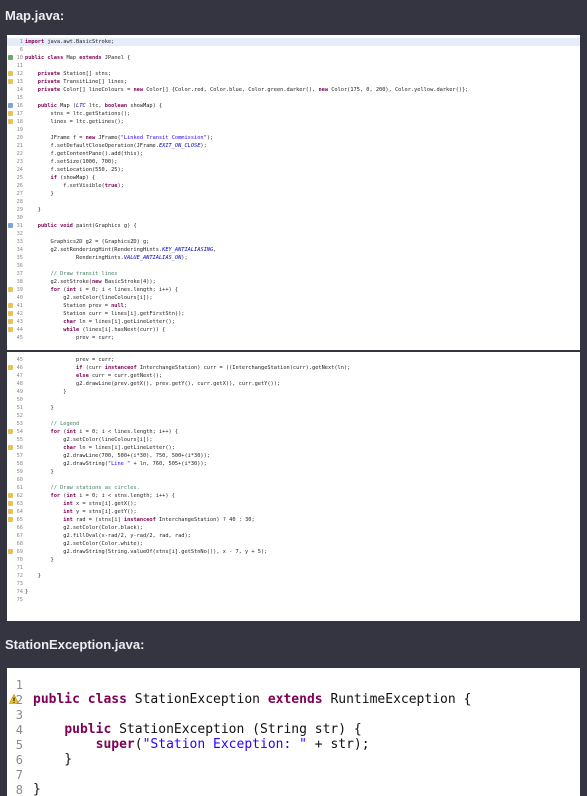 Image resolution: width=587 pixels, height=796 pixels. I want to click on code-line: 50, so click(293, 400).